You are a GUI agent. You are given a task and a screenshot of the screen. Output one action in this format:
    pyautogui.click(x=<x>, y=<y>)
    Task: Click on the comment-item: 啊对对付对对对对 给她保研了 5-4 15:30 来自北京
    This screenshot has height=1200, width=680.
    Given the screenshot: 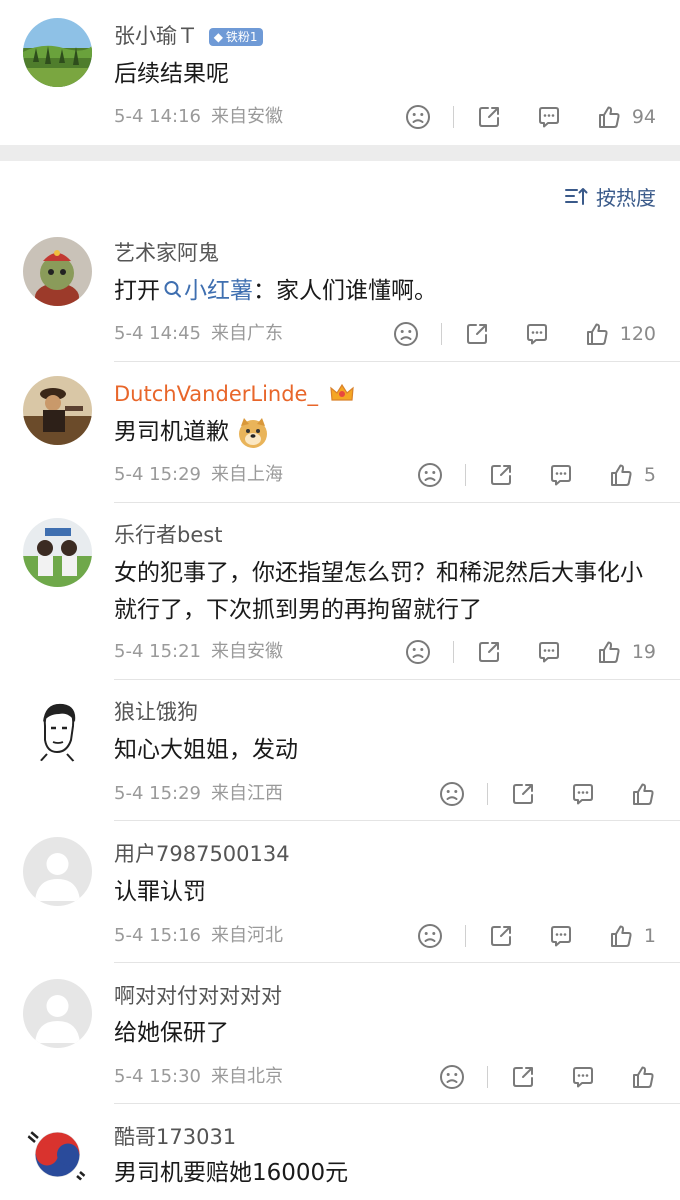 What is the action you would take?
    pyautogui.click(x=340, y=1033)
    